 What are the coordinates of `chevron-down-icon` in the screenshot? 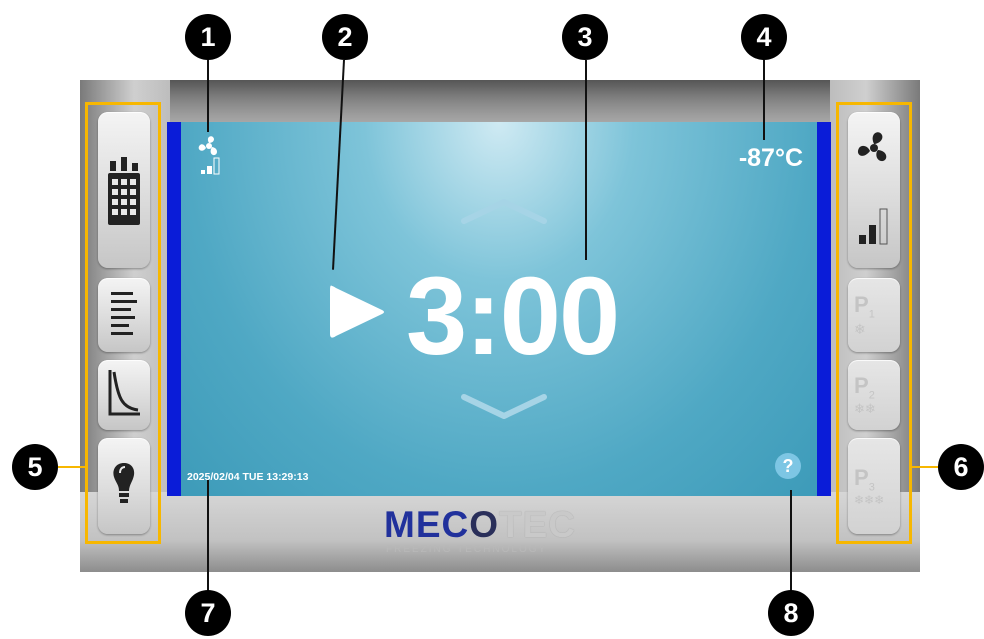 It's located at (504, 409).